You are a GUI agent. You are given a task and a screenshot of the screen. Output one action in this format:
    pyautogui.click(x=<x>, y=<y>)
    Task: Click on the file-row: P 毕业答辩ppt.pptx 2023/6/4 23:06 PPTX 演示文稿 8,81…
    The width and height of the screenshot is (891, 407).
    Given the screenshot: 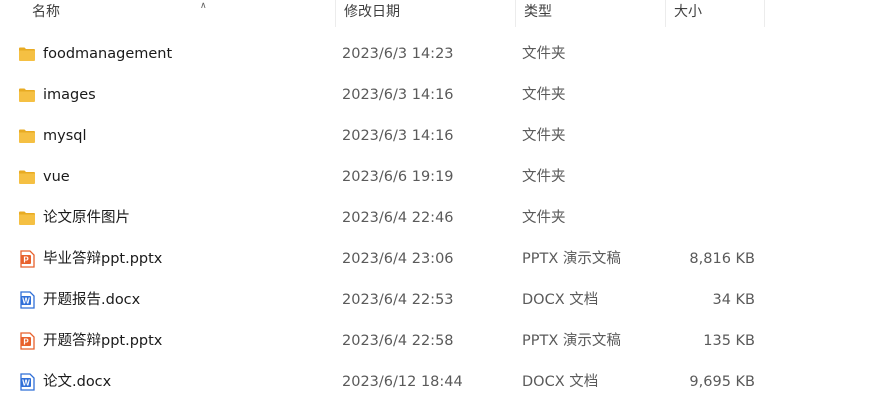 What is the action you would take?
    pyautogui.click(x=445, y=259)
    